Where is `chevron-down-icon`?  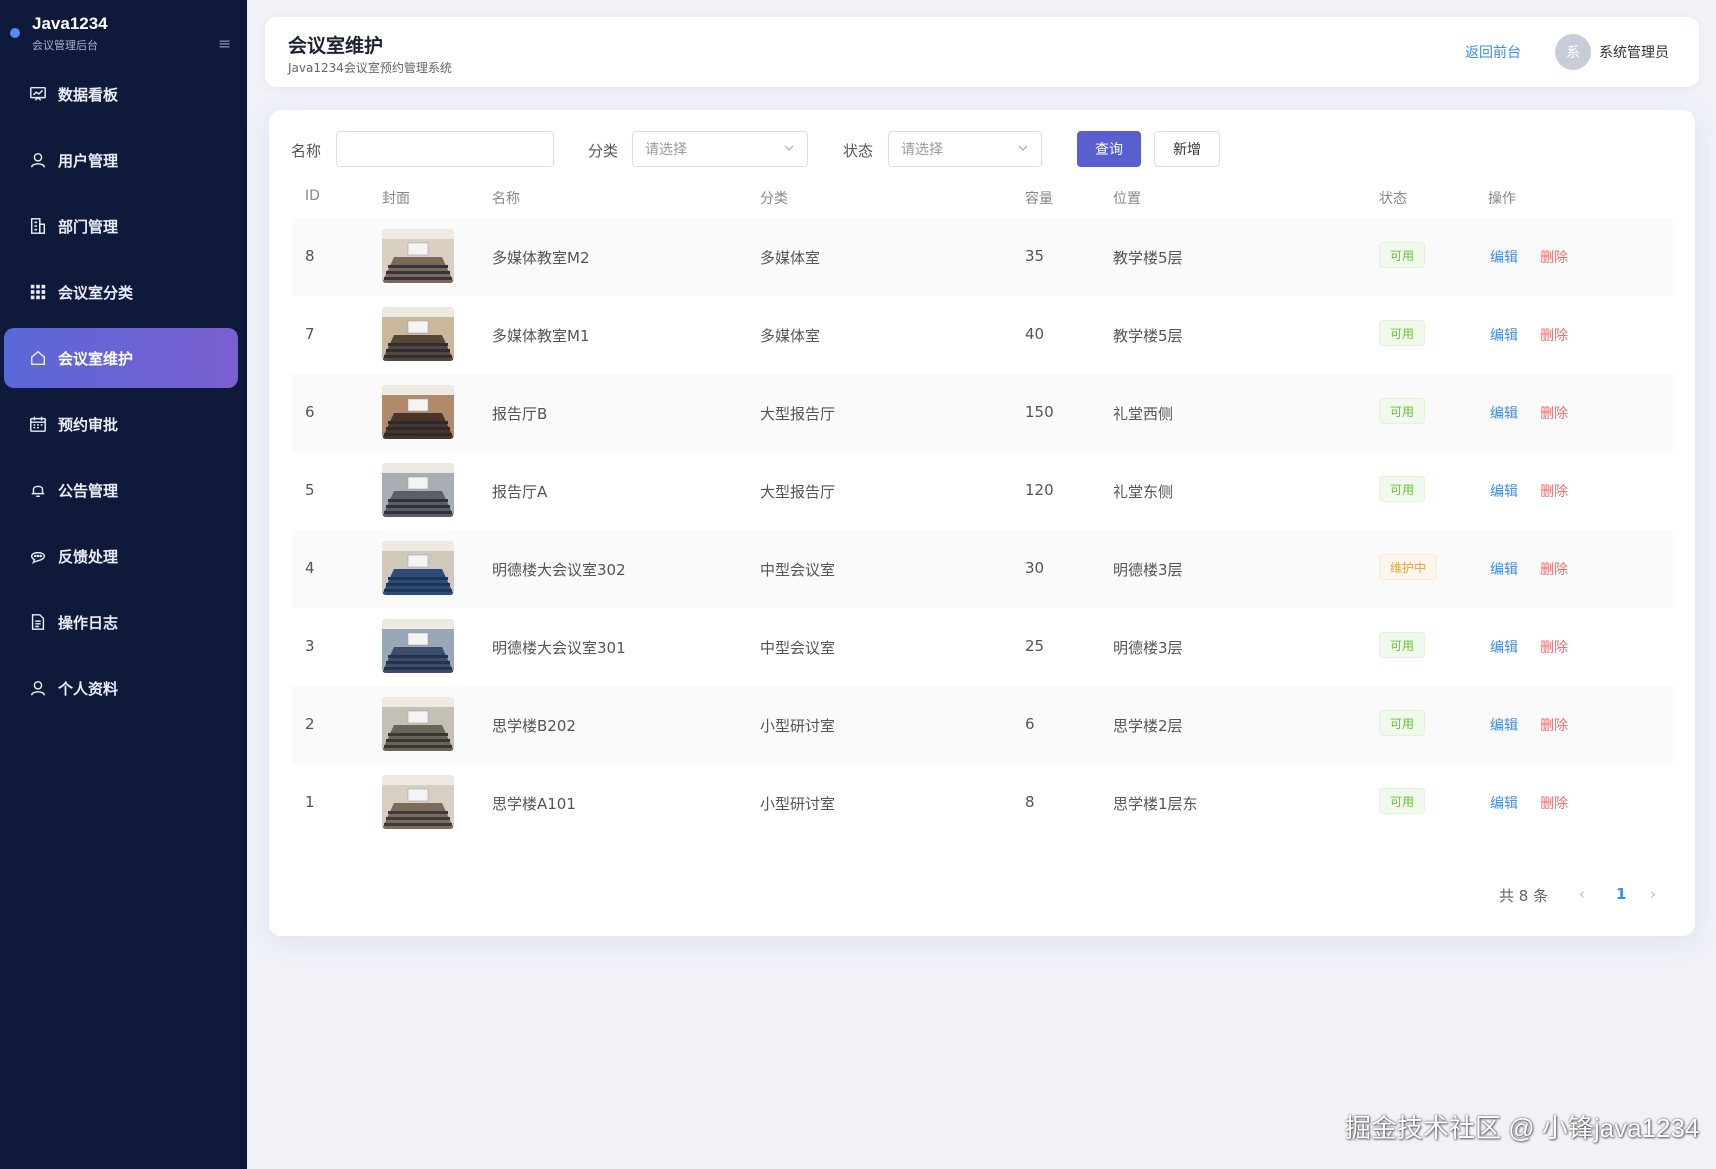
chevron-down-icon is located at coordinates (1023, 148).